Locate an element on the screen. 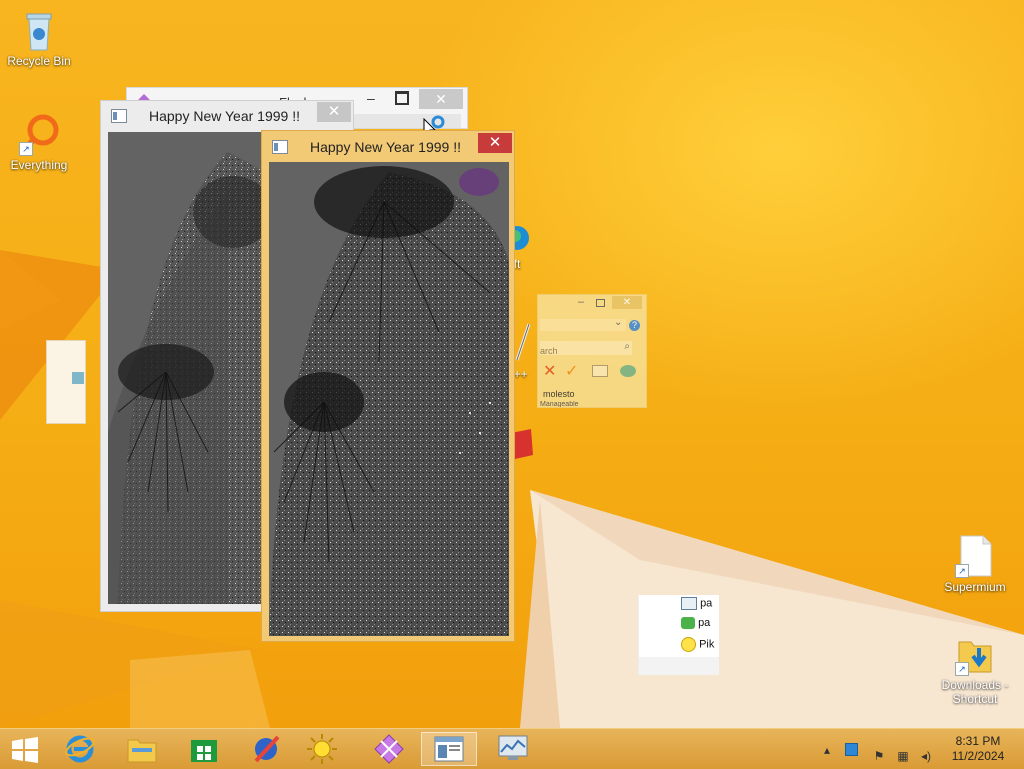  recycle-bin-label: Recycle Bin is located at coordinates (39, 61).